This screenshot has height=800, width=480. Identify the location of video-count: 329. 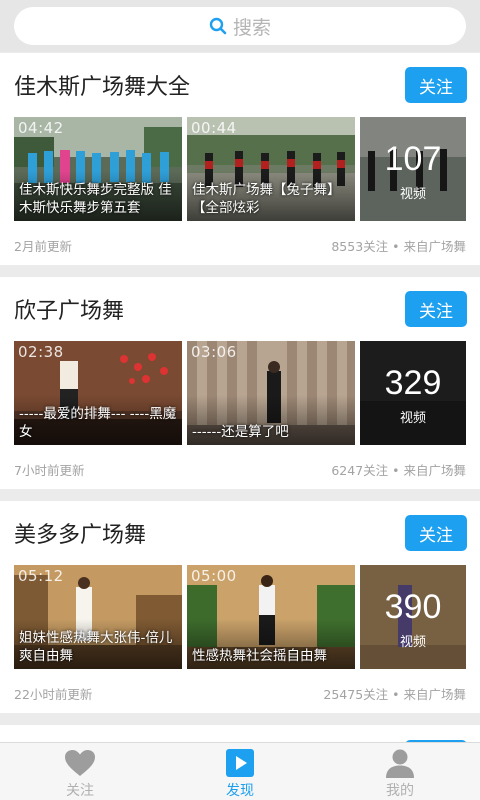
(413, 383).